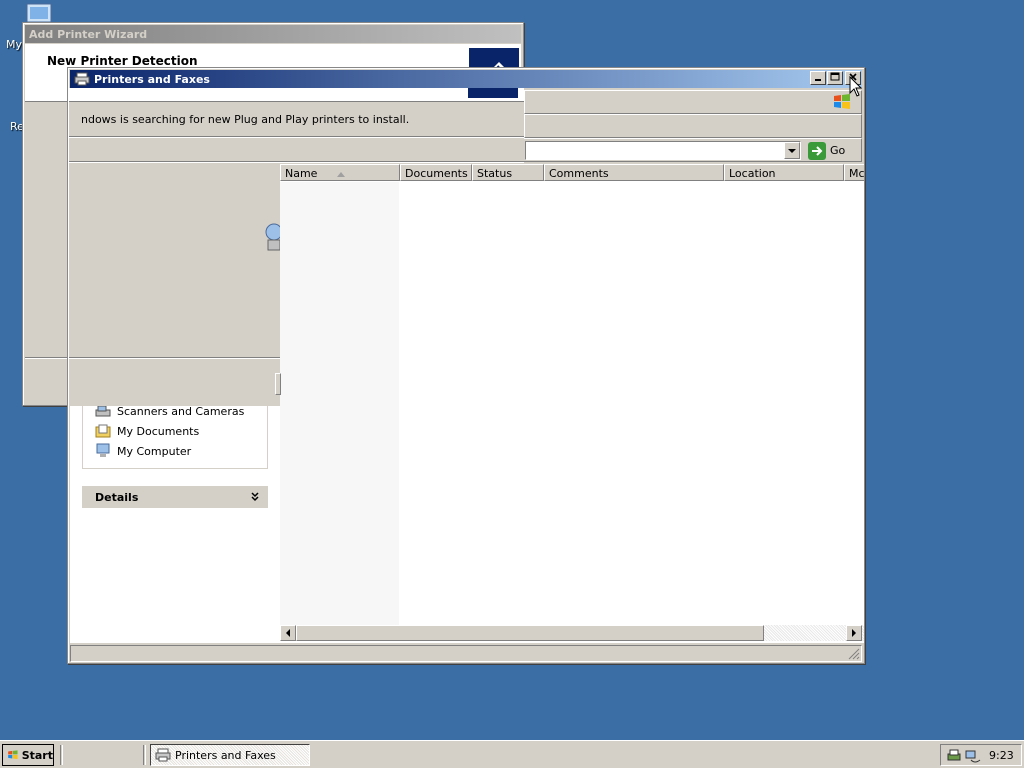 The height and width of the screenshot is (768, 1024). I want to click on printers-titlebar: Printers and Faxes, so click(466, 79).